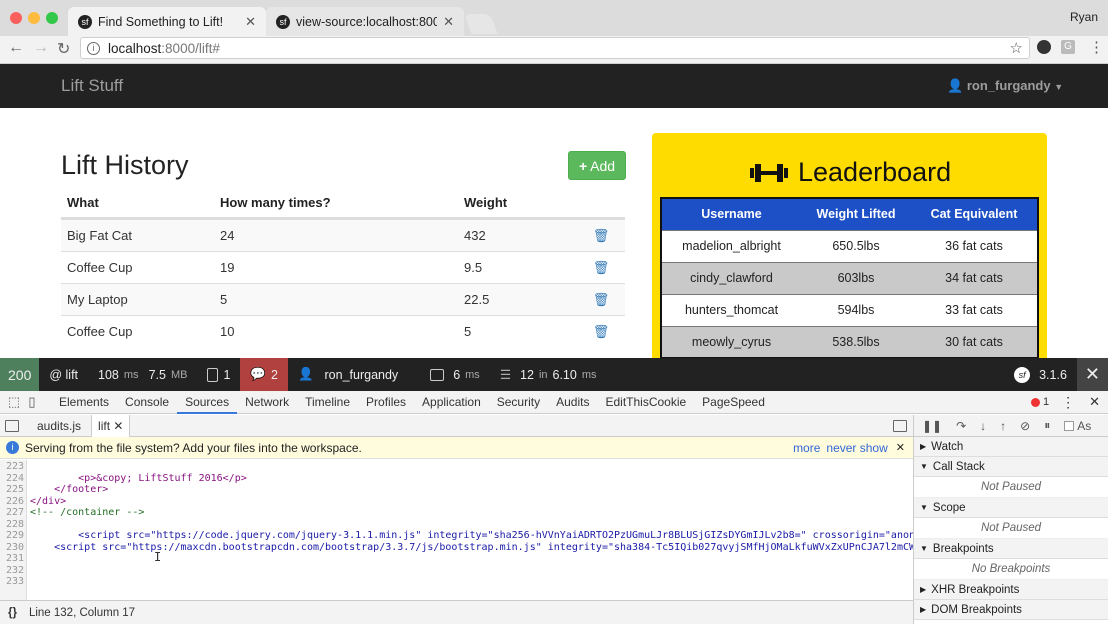  I want to click on device-toolbar-icon: ▯, so click(32, 402).